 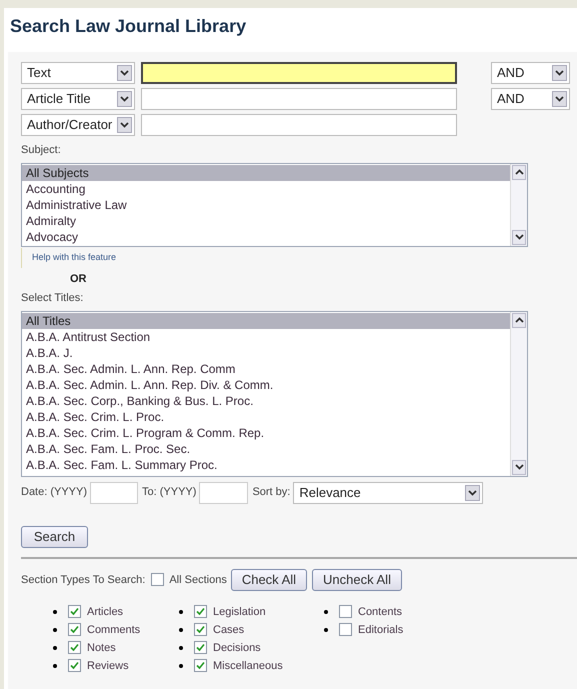 I want to click on uncheck-all-button: Uncheck All, so click(x=357, y=579).